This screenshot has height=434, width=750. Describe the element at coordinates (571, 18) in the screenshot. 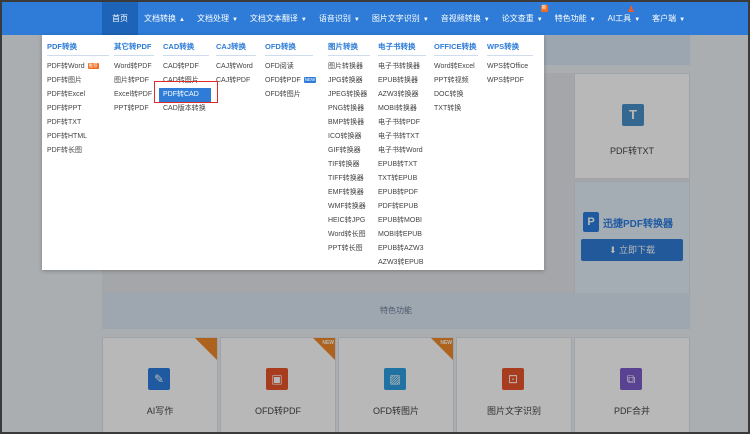

I see `nav-item-features: 新特色功能 ▼` at that location.